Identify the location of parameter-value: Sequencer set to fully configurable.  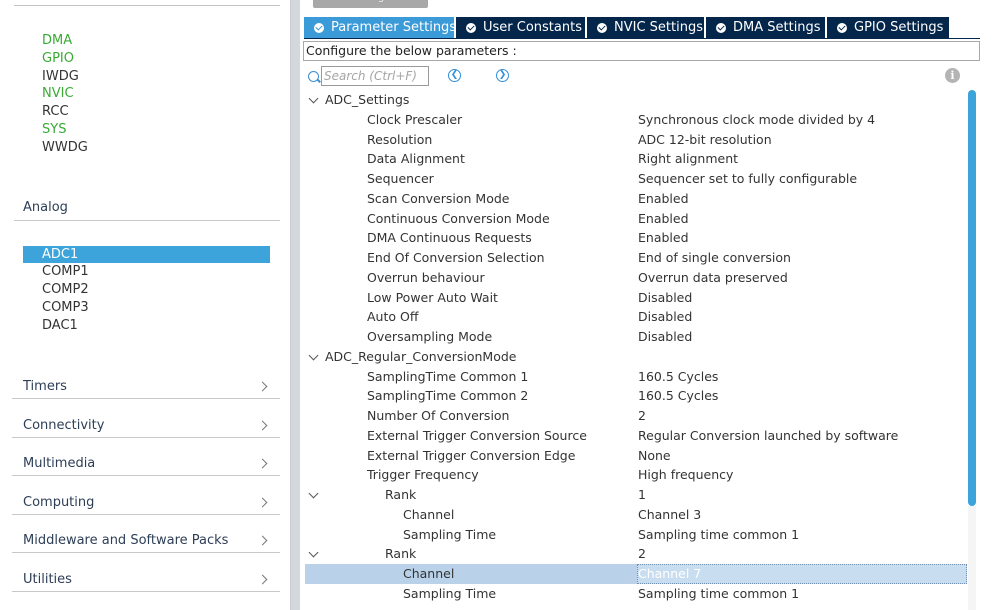
(747, 179).